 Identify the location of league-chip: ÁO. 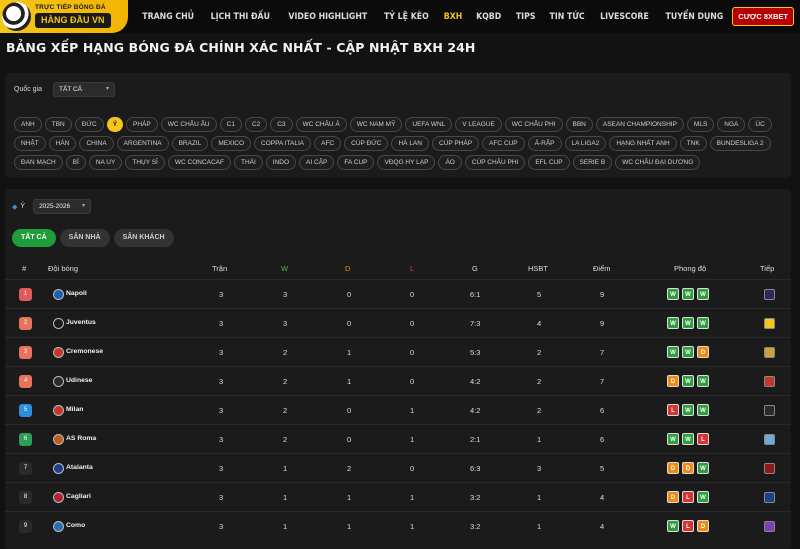
(450, 162).